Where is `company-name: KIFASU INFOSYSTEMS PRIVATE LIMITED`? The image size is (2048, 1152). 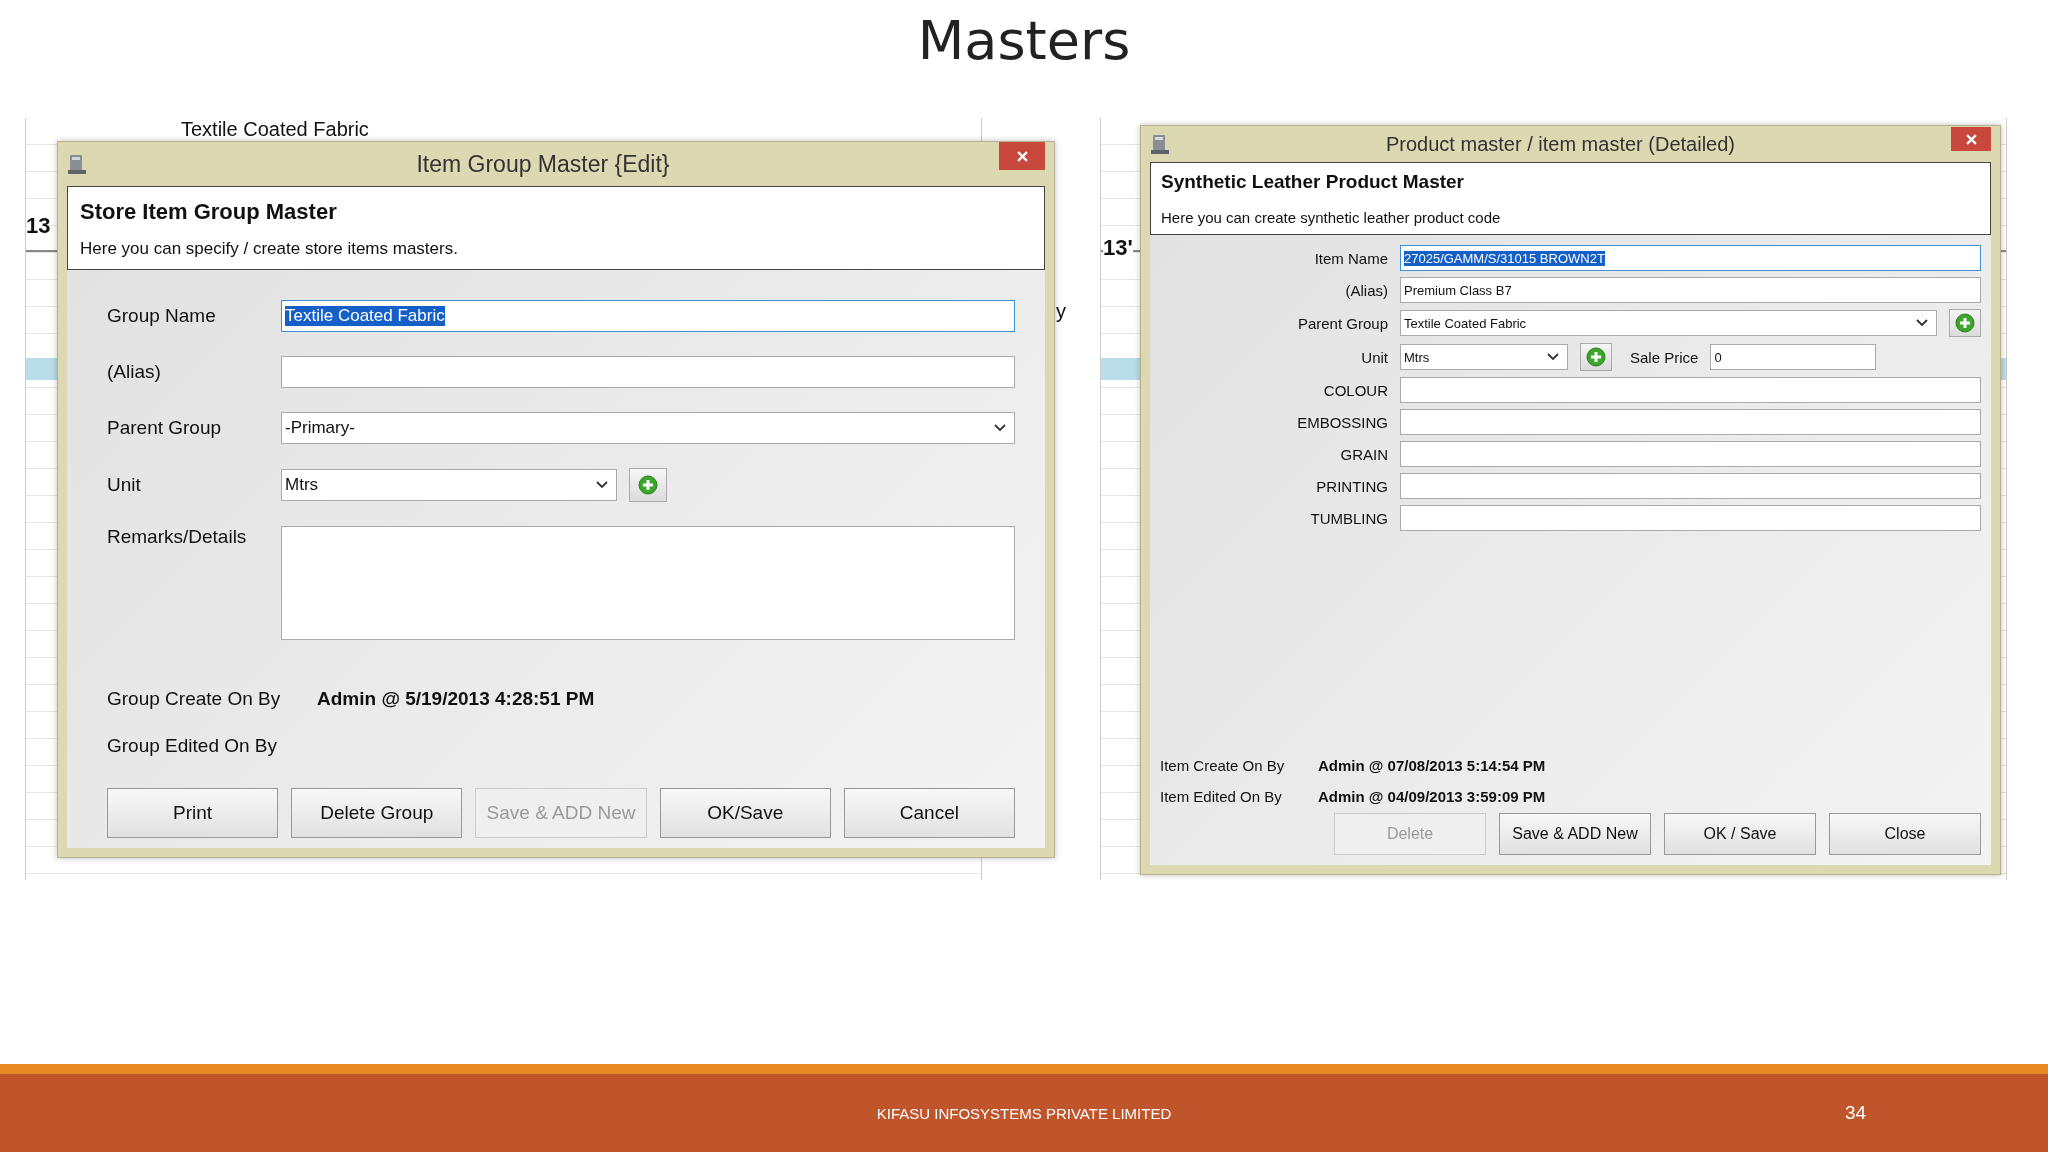 company-name: KIFASU INFOSYSTEMS PRIVATE LIMITED is located at coordinates (1024, 1113).